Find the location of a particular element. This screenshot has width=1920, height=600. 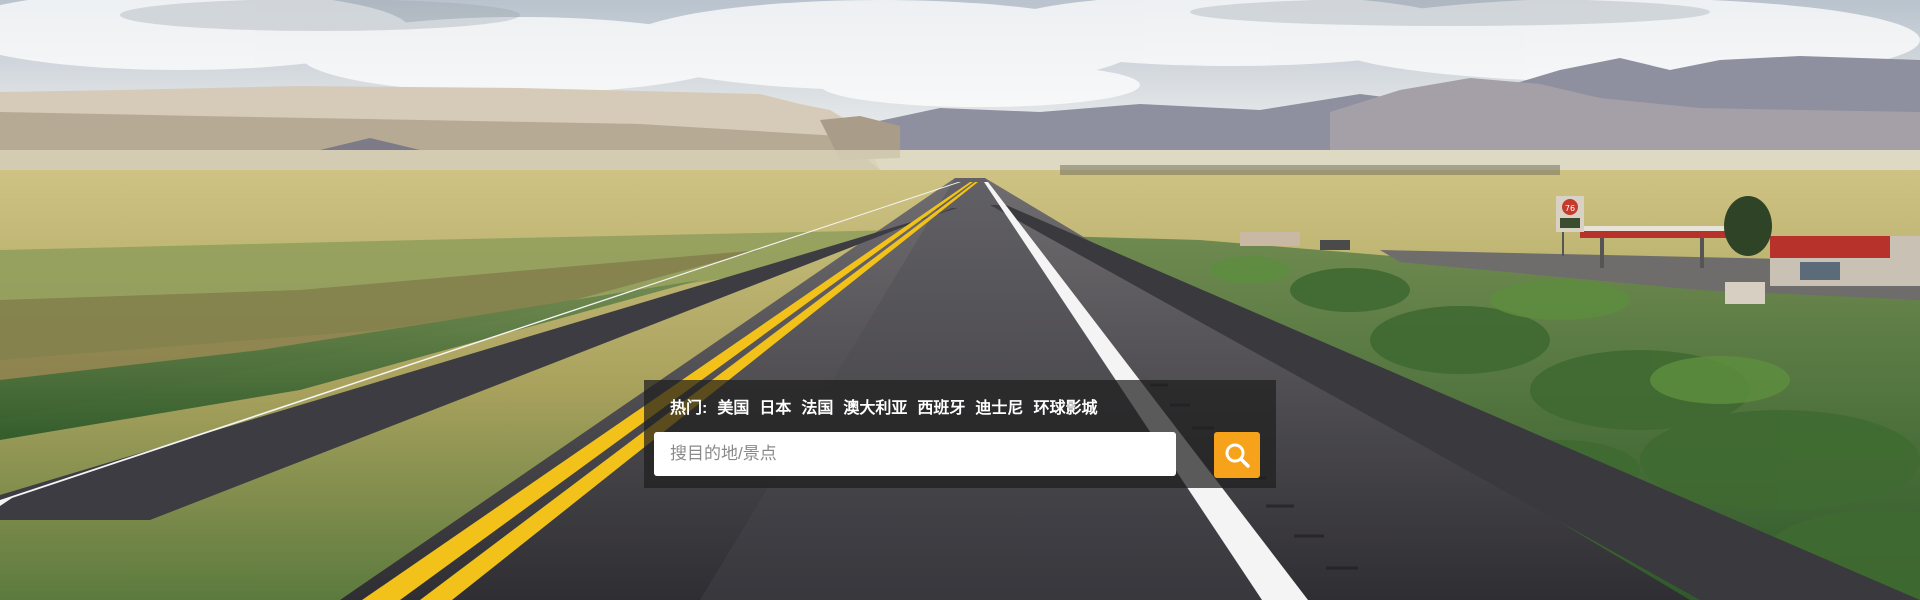

search-panel: 热门: 美国 日本 法国 澳大利亚 西班牙 迪士尼 环球影城 is located at coordinates (960, 434).